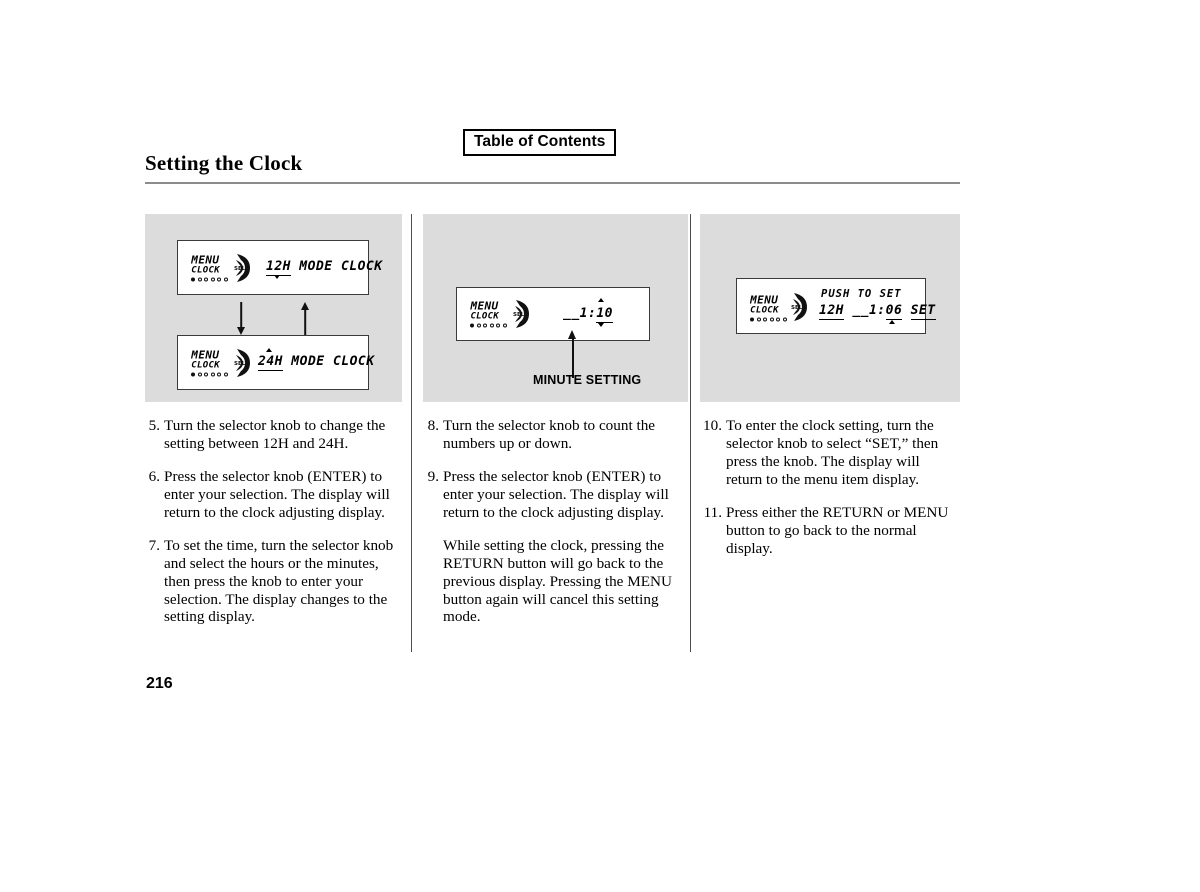 This screenshot has height=892, width=1200. What do you see at coordinates (154, 545) in the screenshot?
I see `step-number: 7.` at bounding box center [154, 545].